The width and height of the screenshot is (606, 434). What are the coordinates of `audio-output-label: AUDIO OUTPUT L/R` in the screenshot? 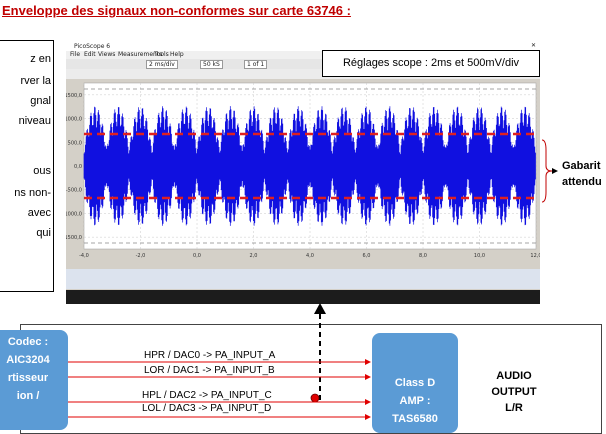 It's located at (514, 392).